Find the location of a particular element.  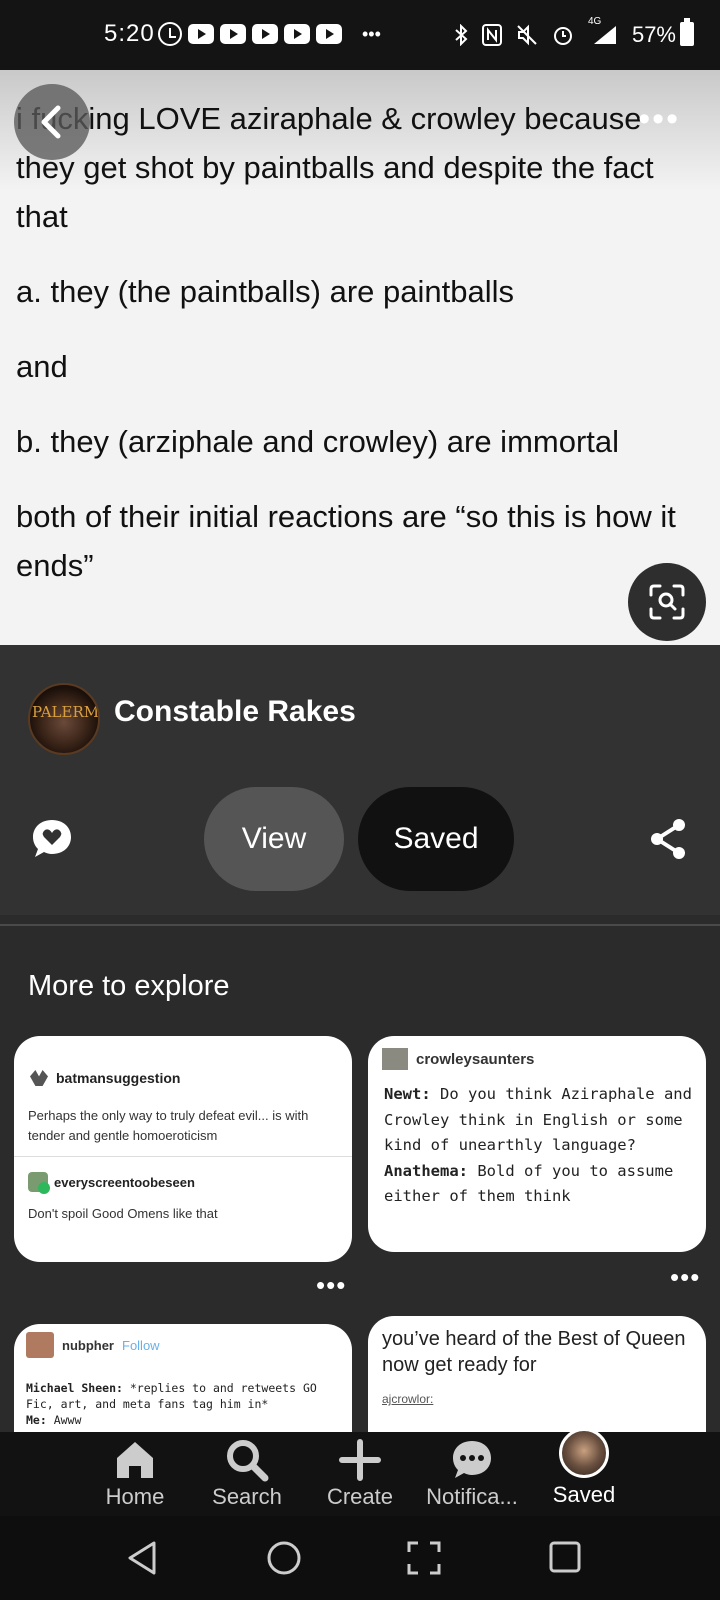

mute-icon is located at coordinates (527, 35).